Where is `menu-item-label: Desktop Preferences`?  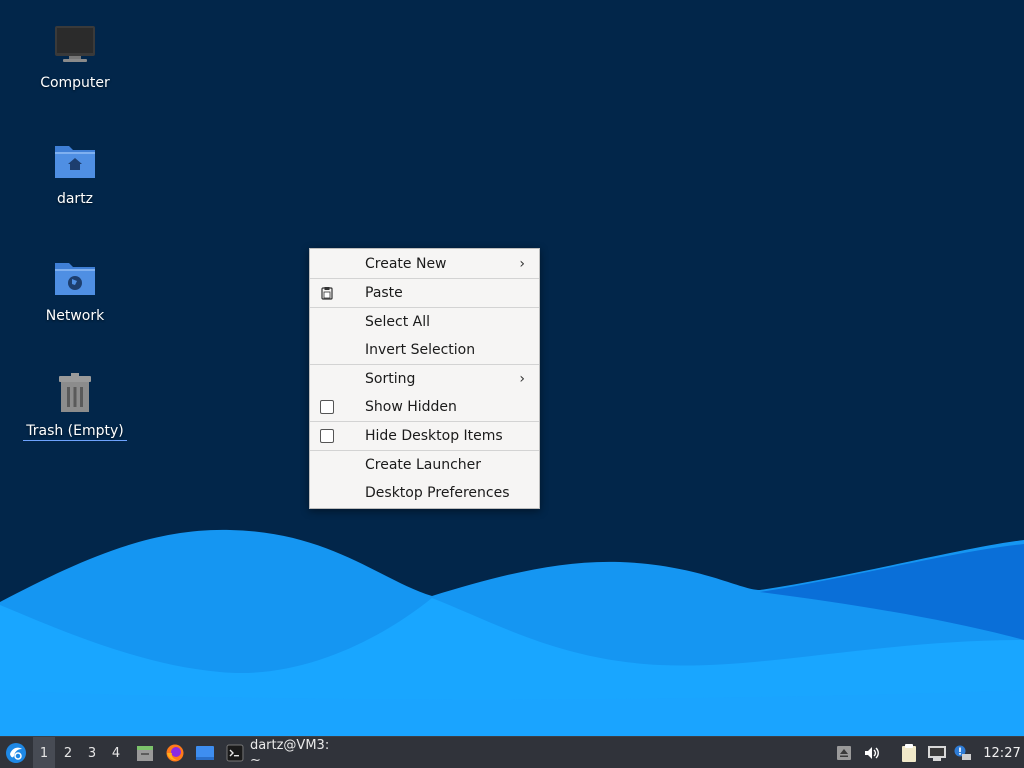
menu-item-label: Desktop Preferences is located at coordinates (437, 493).